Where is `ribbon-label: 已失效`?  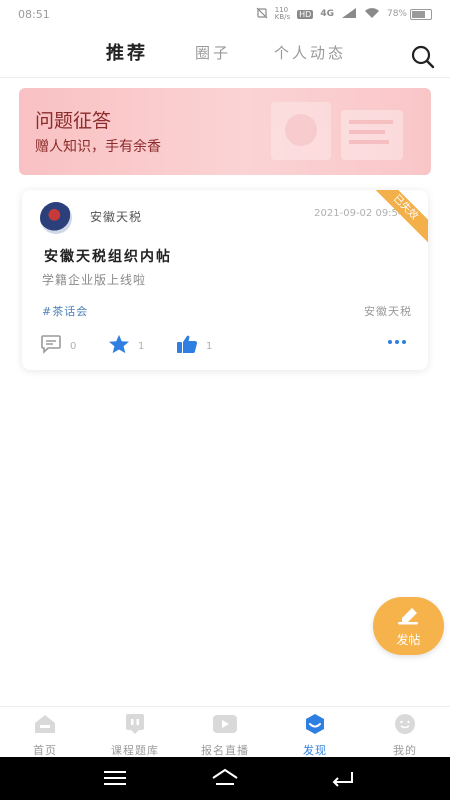
ribbon-label: 已失效 is located at coordinates (398, 218).